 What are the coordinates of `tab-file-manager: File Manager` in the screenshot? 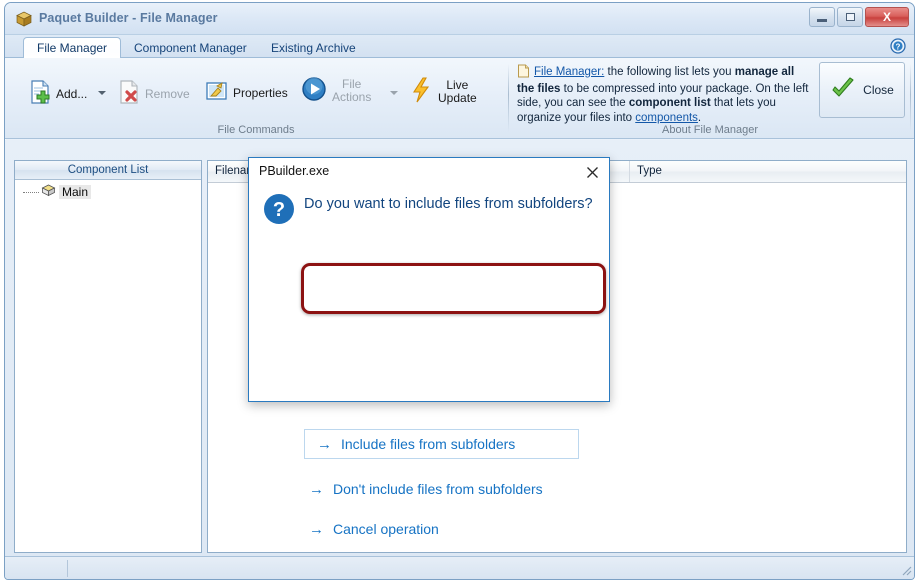 It's located at (72, 48).